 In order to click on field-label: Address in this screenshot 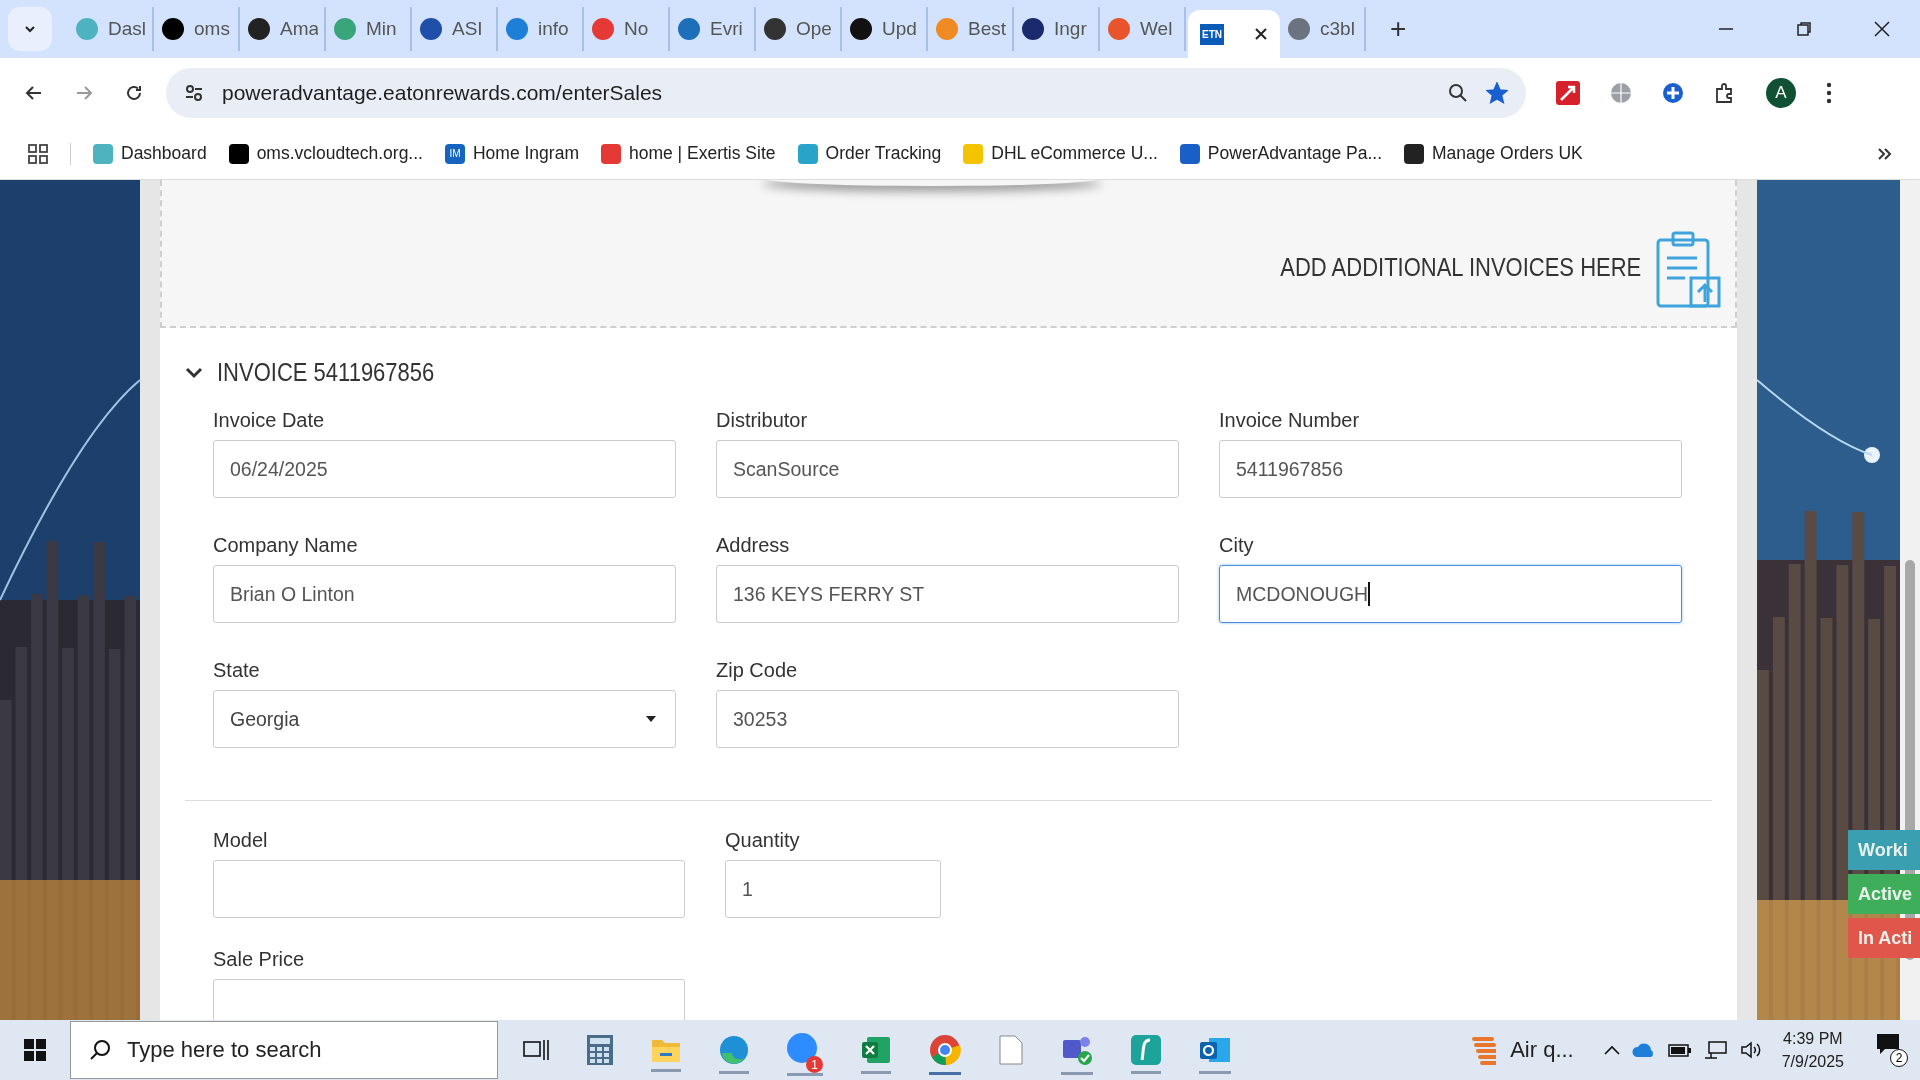, I will do `click(753, 545)`.